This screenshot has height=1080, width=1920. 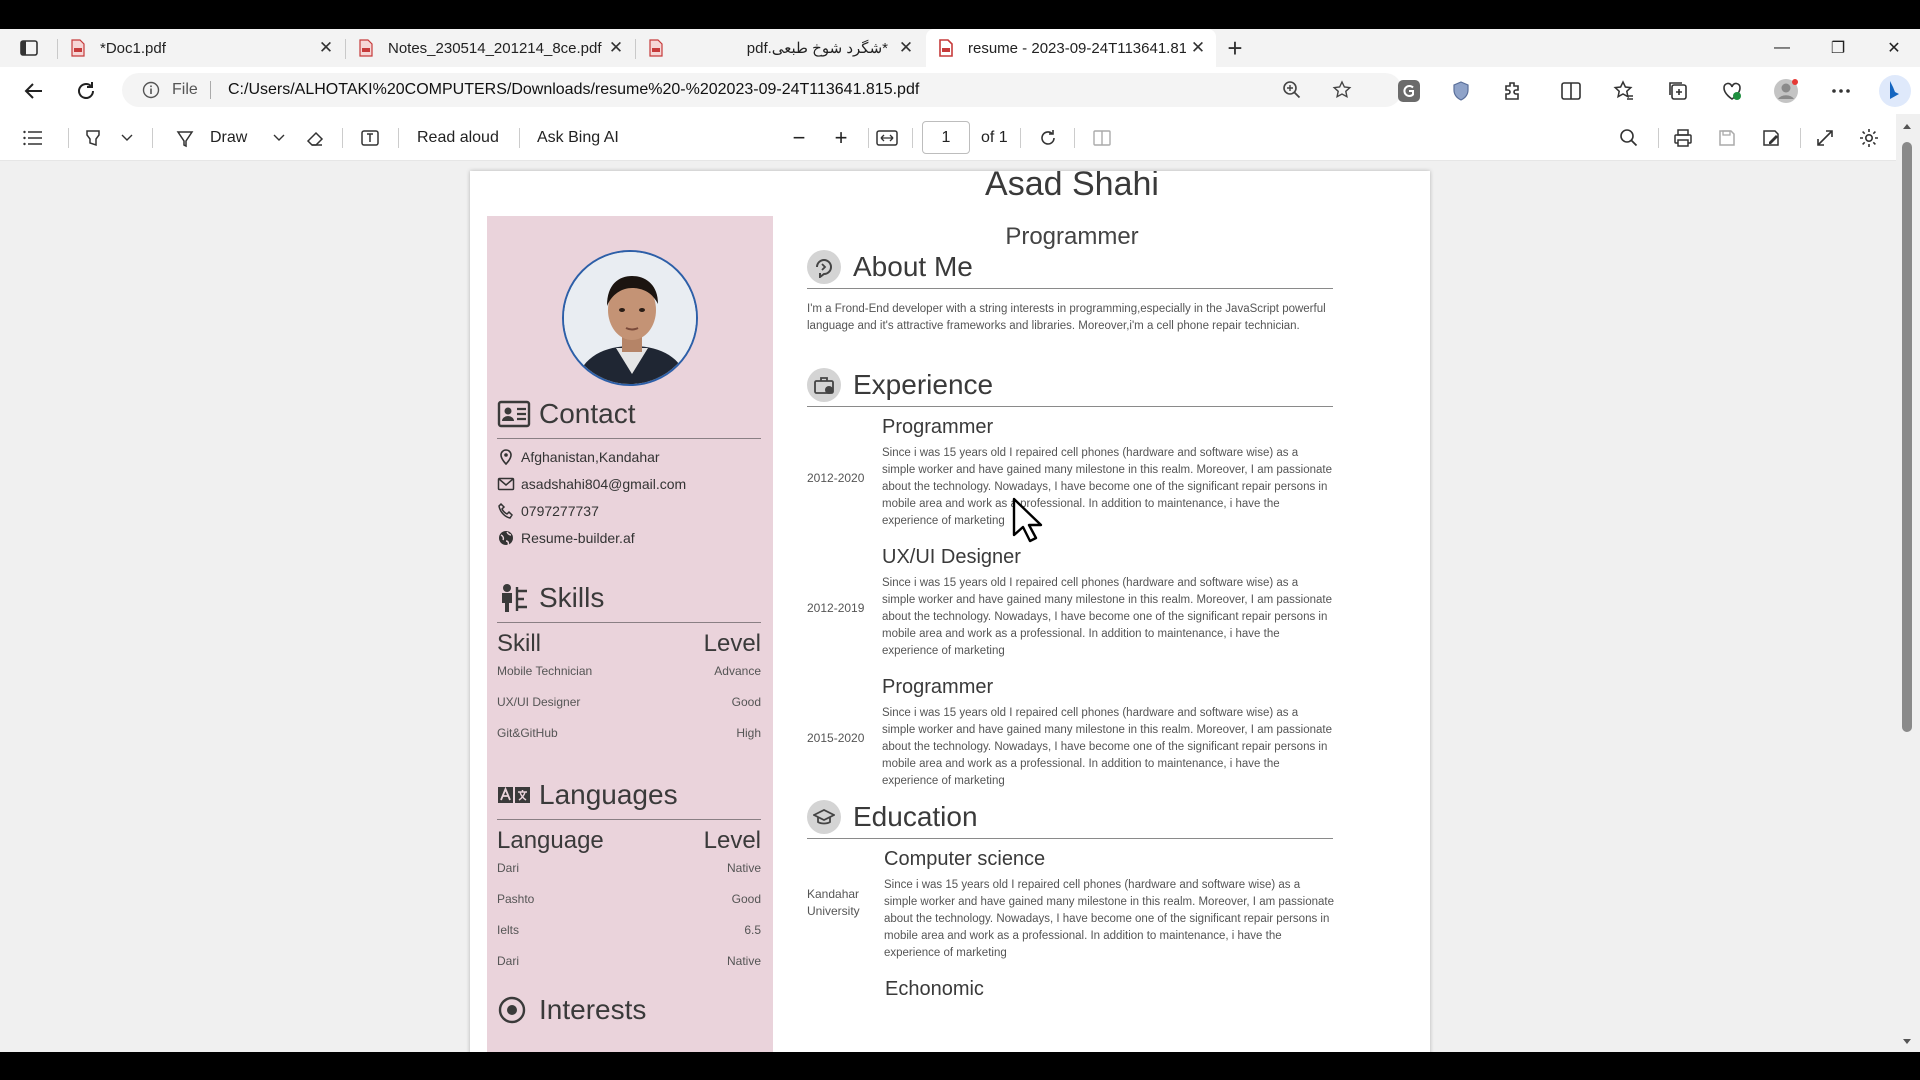 What do you see at coordinates (824, 817) in the screenshot?
I see `graduation-cap-icon` at bounding box center [824, 817].